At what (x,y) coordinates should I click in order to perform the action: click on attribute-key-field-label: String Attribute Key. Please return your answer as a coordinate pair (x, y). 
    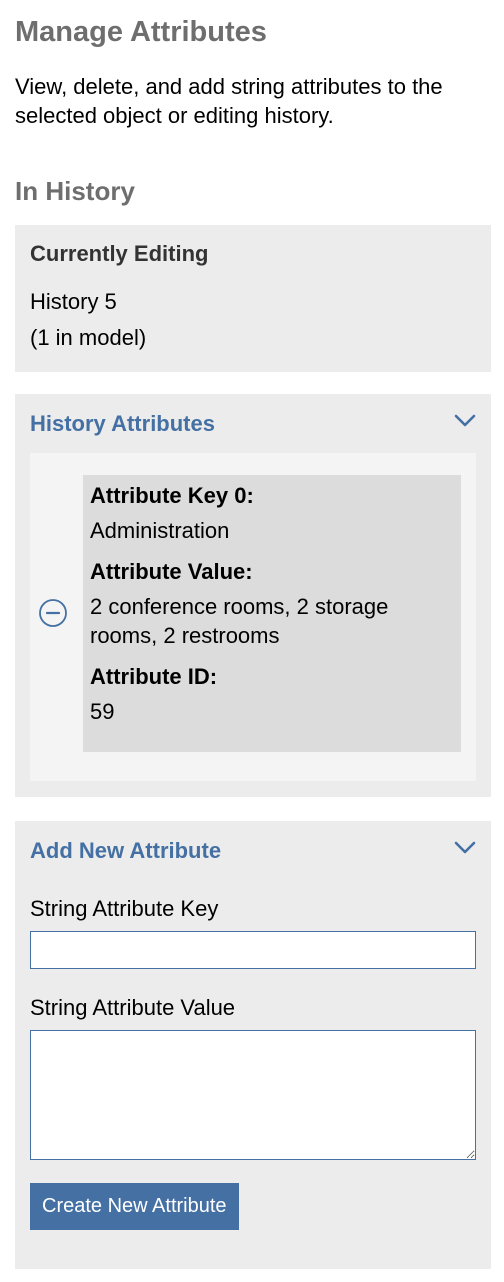
    Looking at the image, I should click on (124, 908).